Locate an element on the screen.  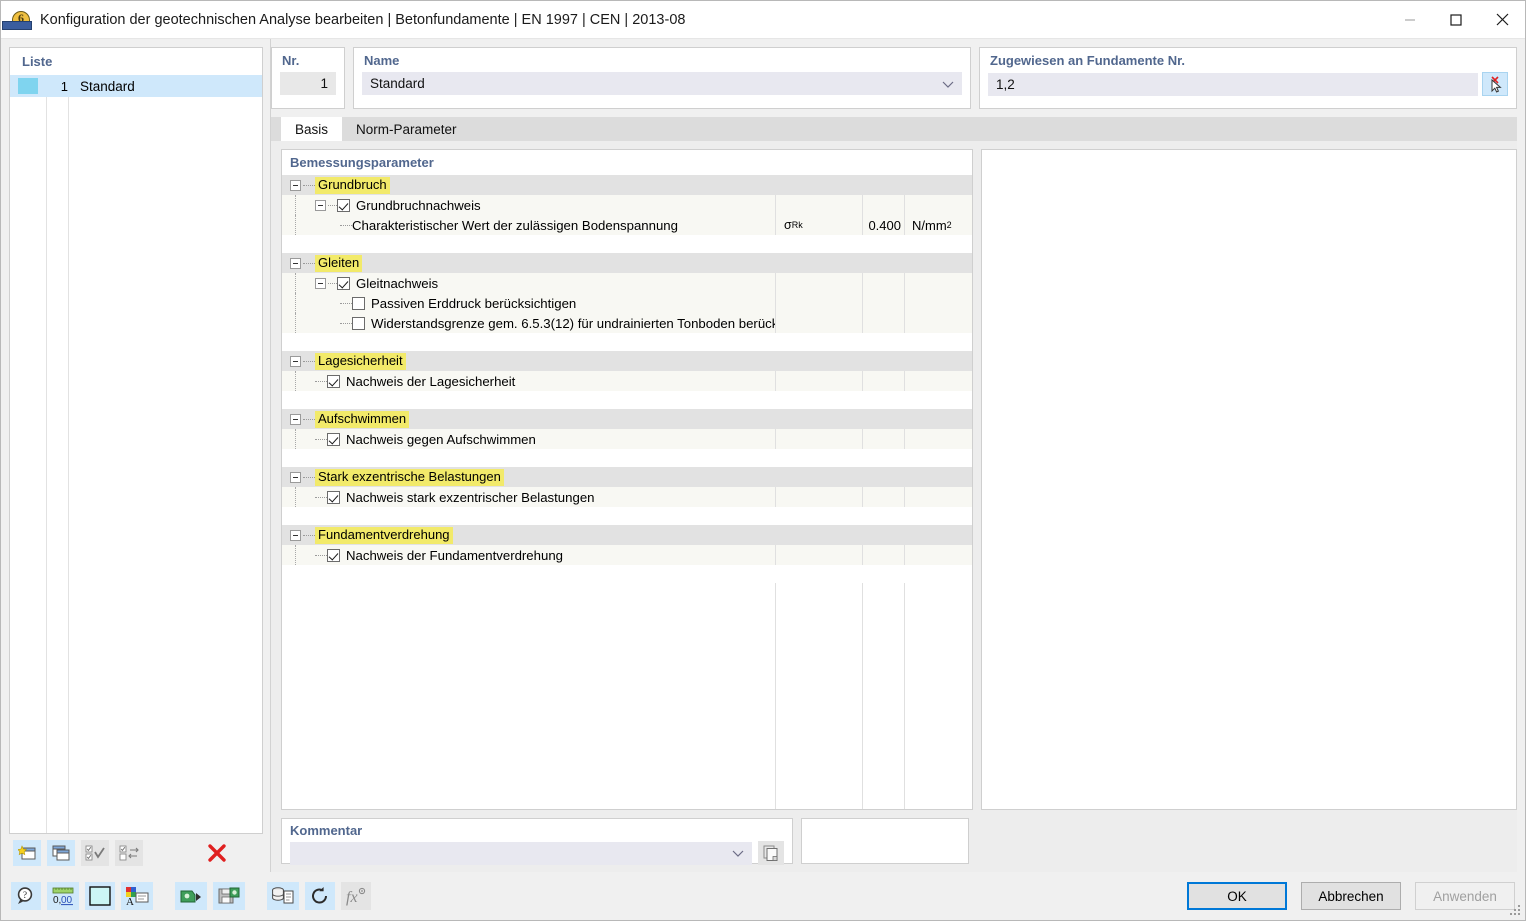
tree-item-label-cell: Nachweis der Fundamentverdrehung is located at coordinates (528, 555).